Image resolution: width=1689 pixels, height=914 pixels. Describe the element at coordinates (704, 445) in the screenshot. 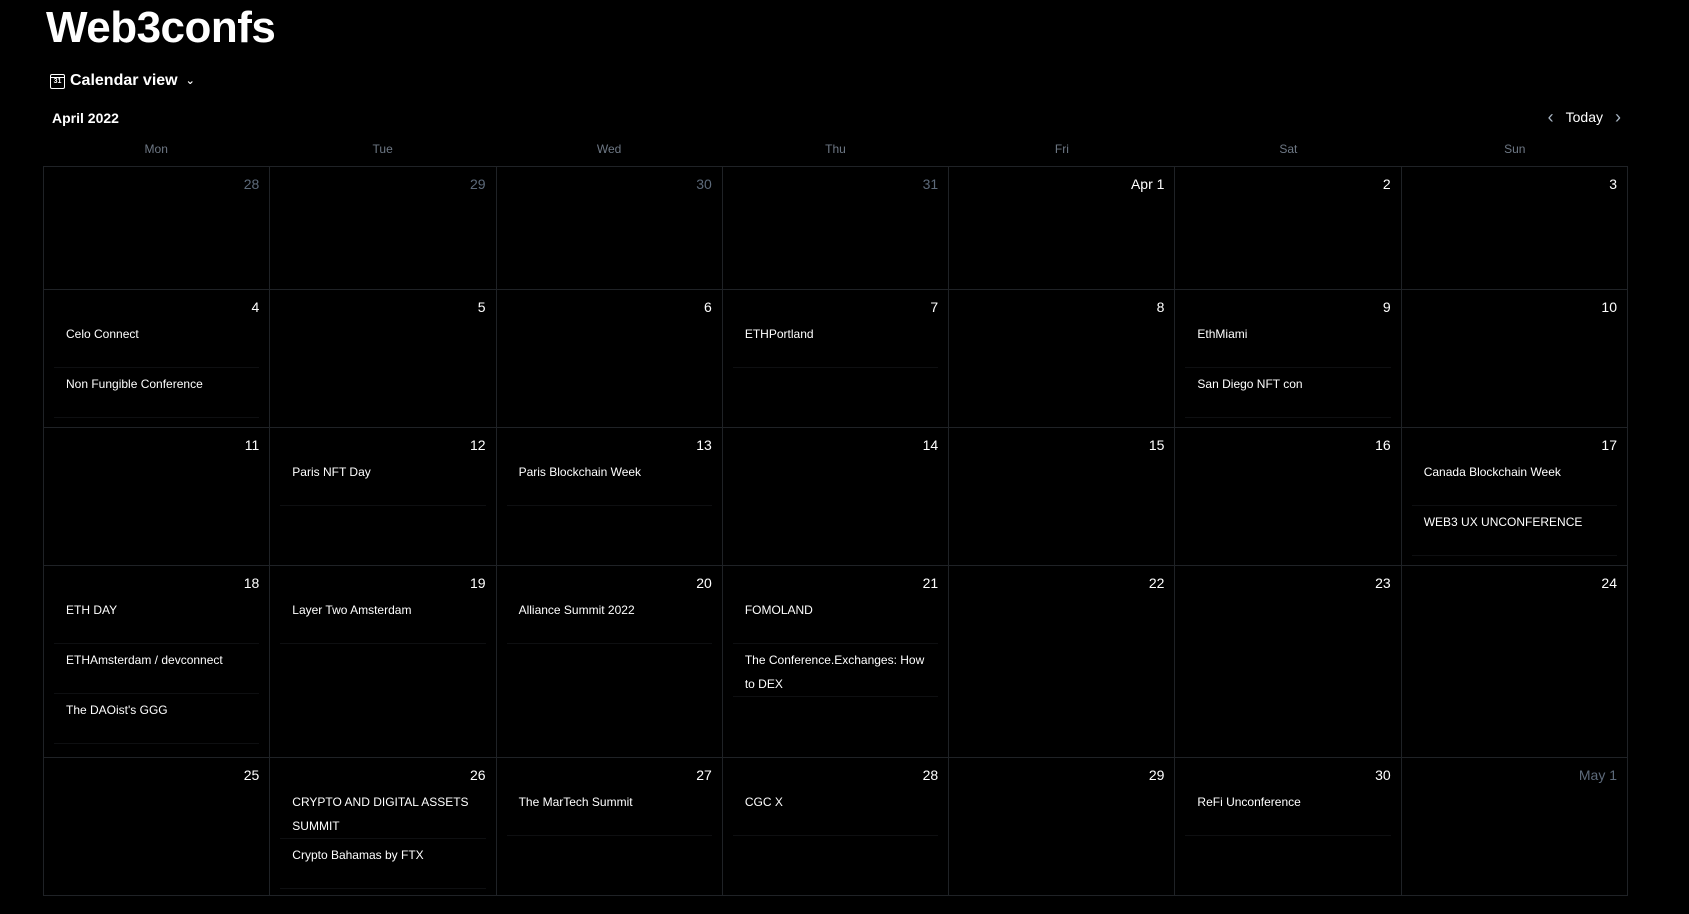

I see `day-number: 13` at that location.